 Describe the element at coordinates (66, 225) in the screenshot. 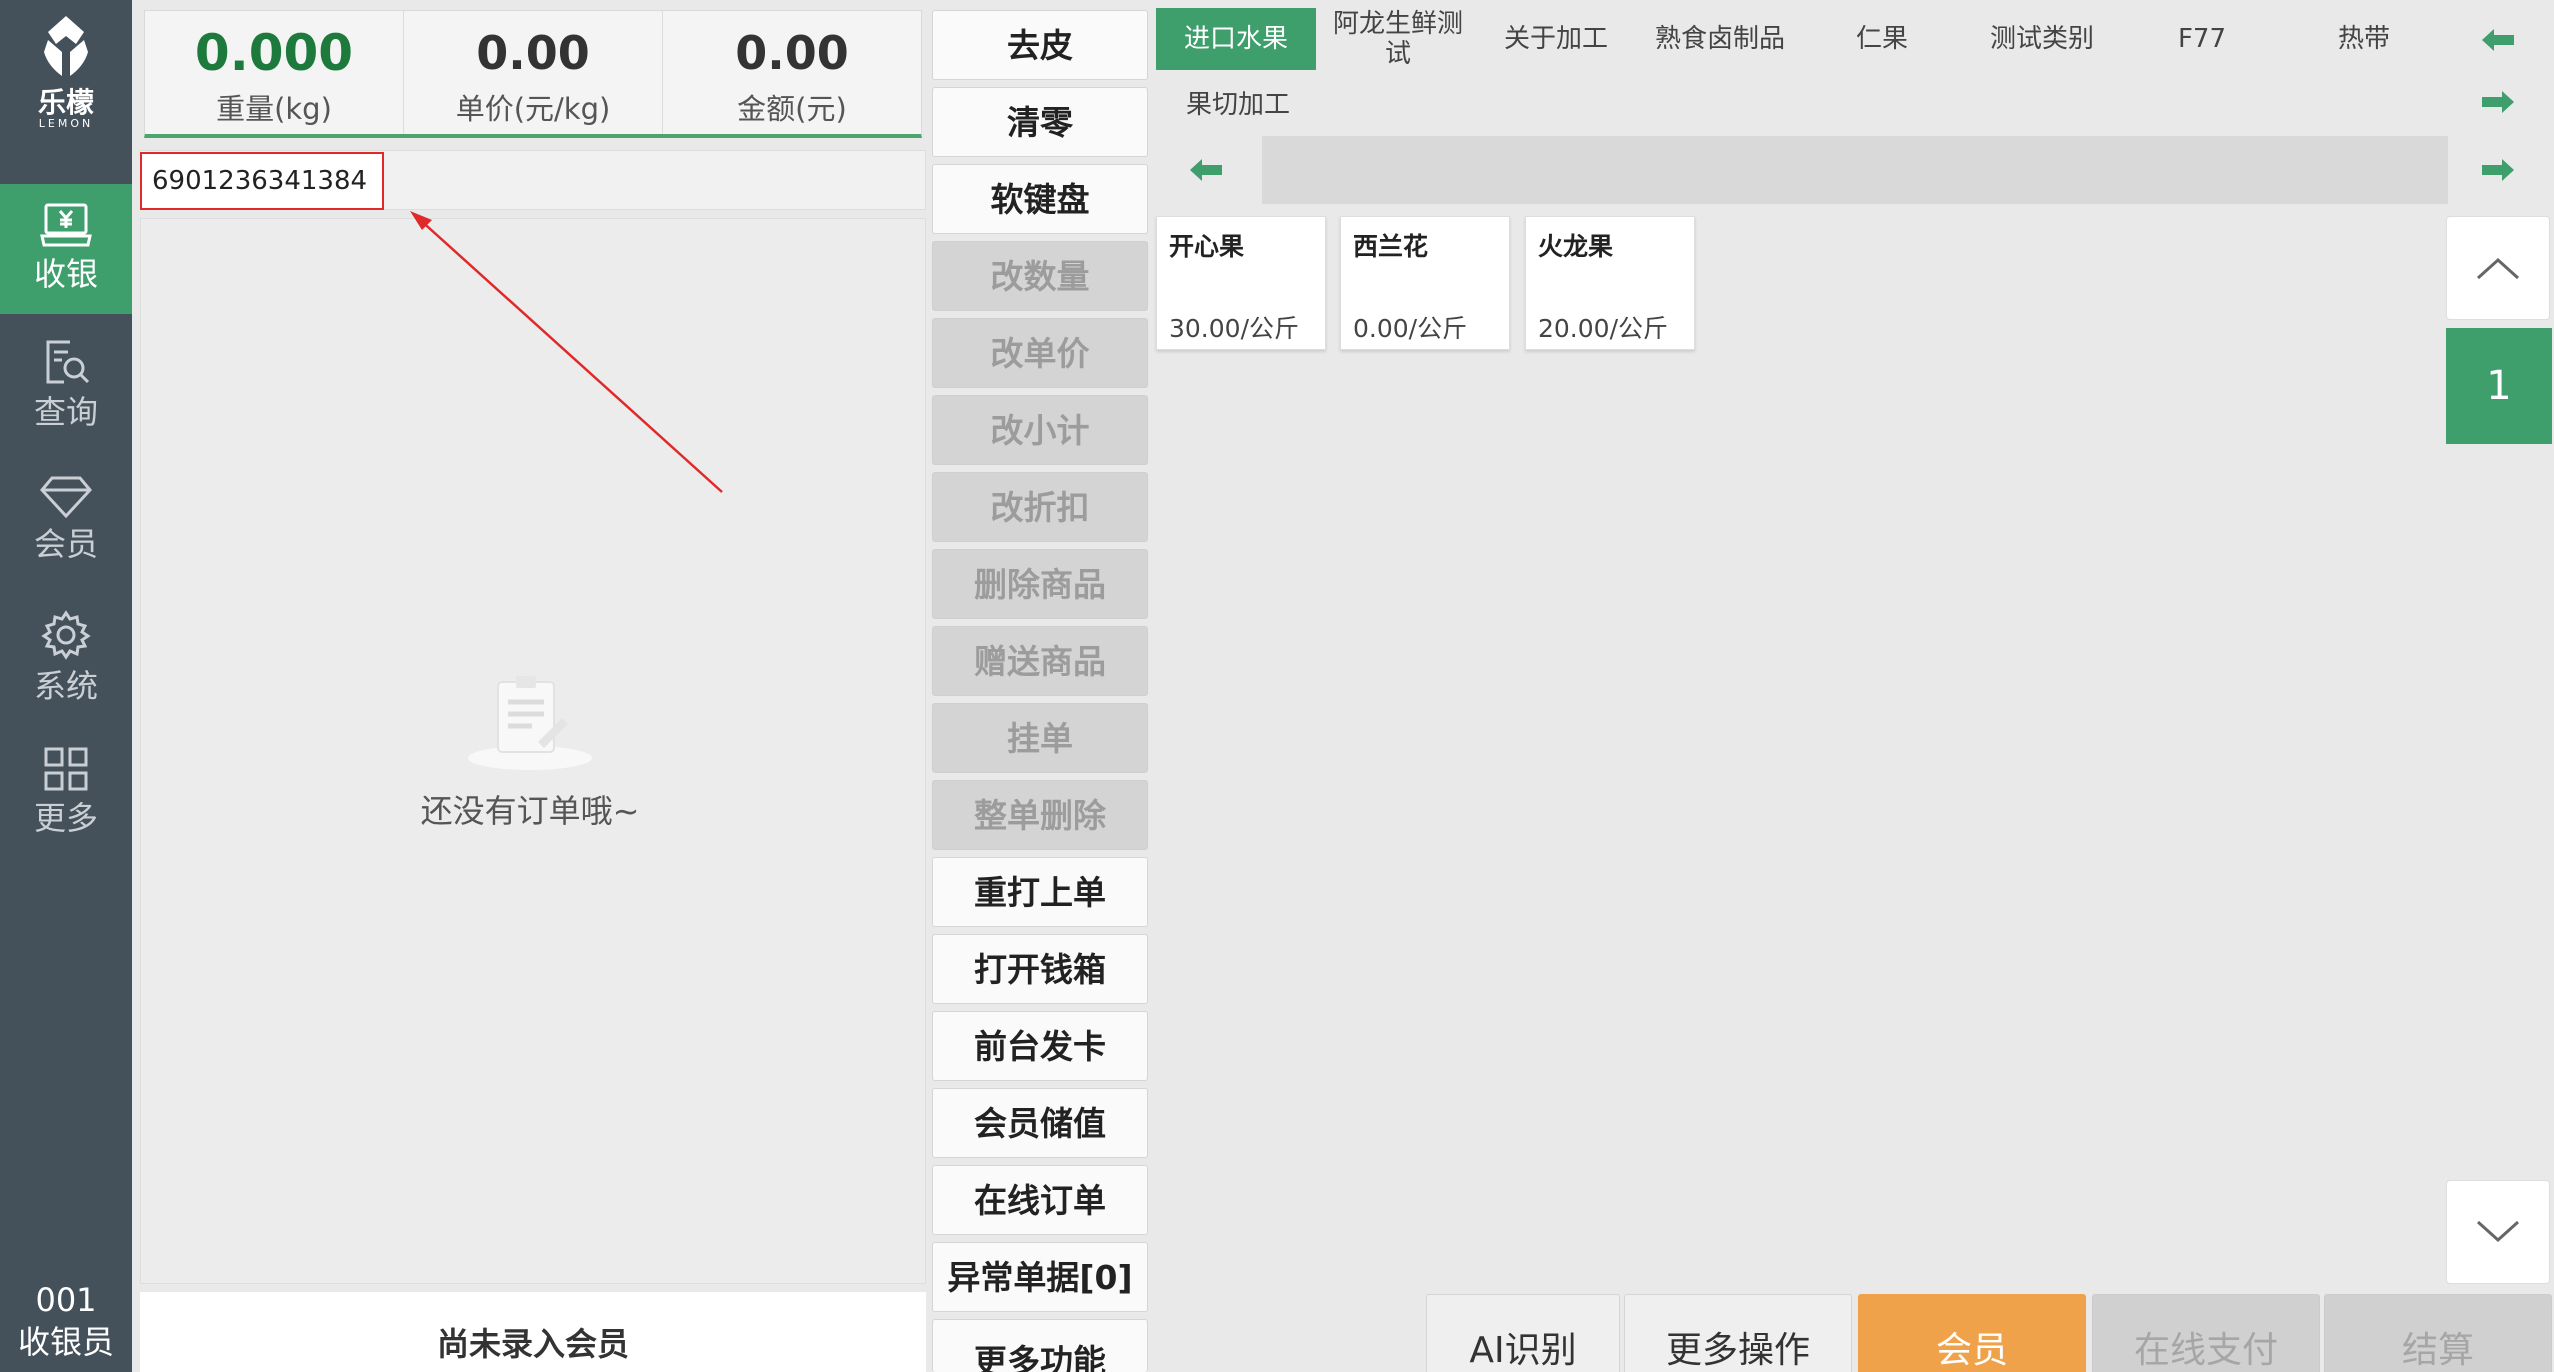

I see `cash-register-icon` at that location.